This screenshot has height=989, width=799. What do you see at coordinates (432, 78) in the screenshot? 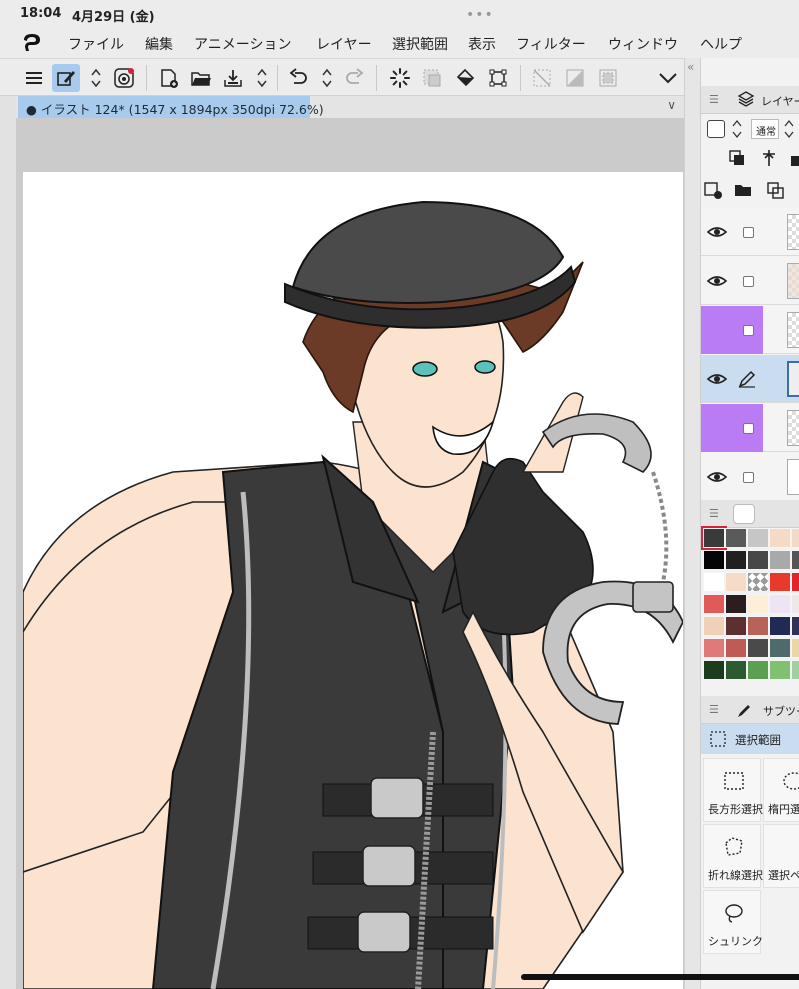
I see `clear-selection-icon` at bounding box center [432, 78].